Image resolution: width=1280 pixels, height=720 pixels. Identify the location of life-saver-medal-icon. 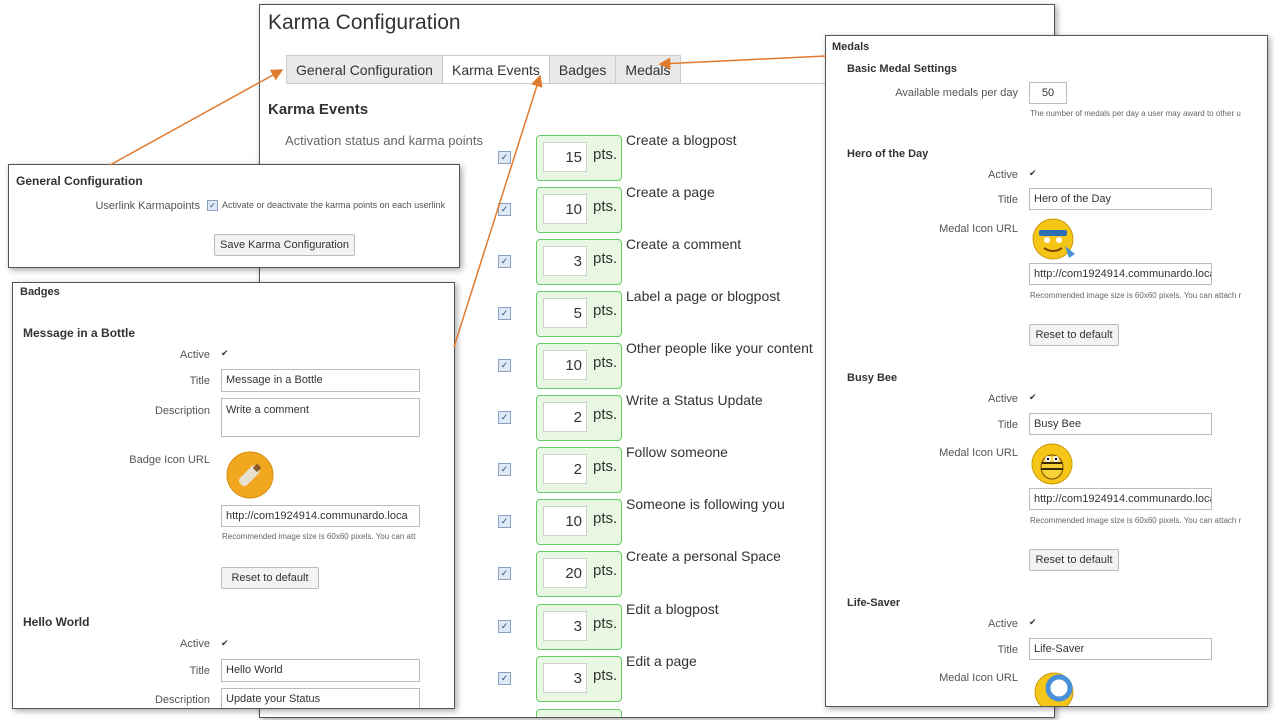
(1054, 689).